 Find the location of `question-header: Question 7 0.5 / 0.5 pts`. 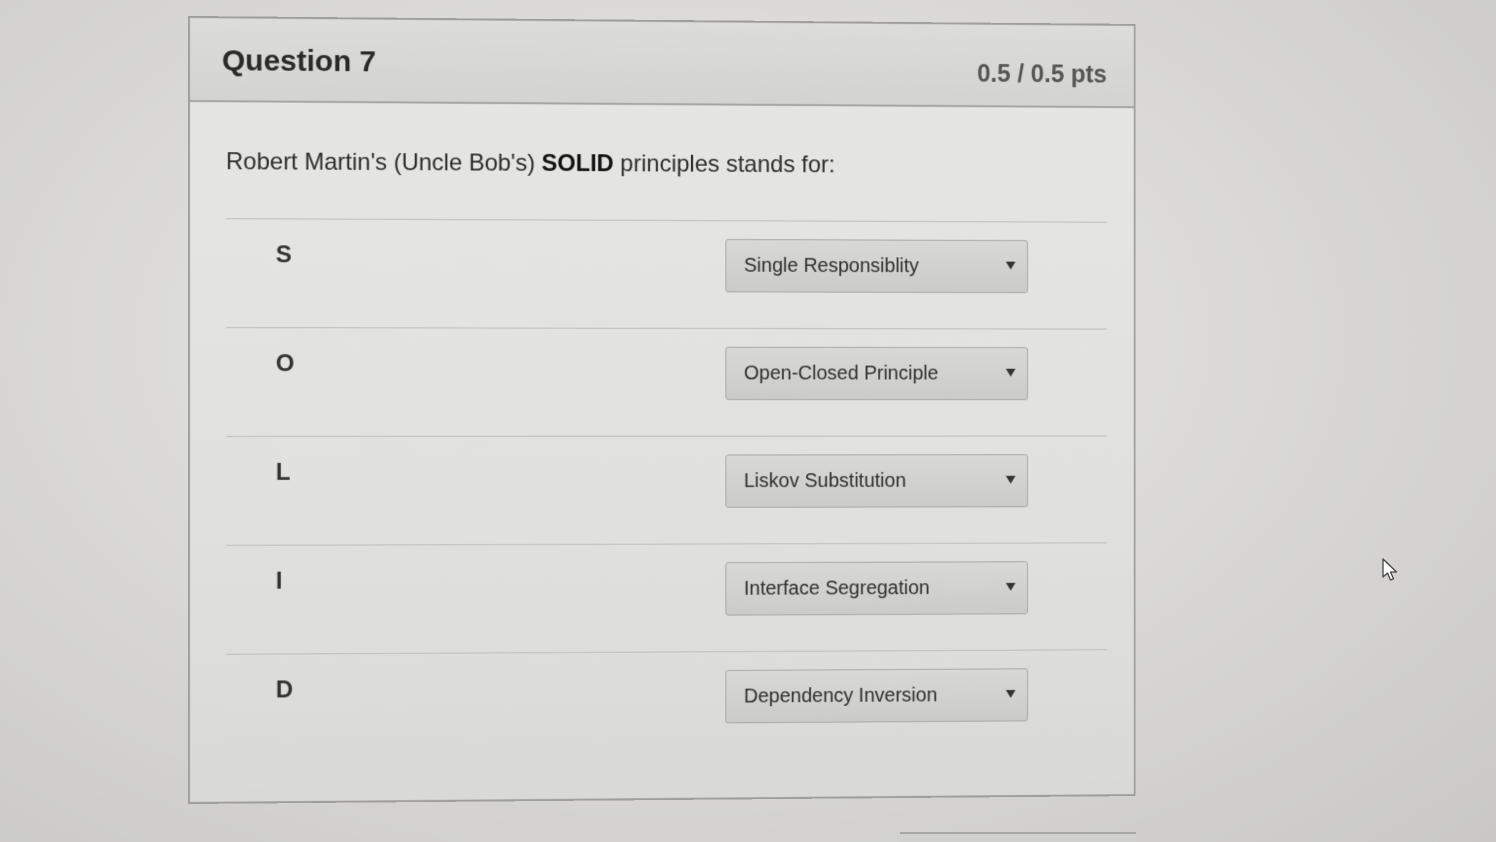

question-header: Question 7 0.5 / 0.5 pts is located at coordinates (661, 63).